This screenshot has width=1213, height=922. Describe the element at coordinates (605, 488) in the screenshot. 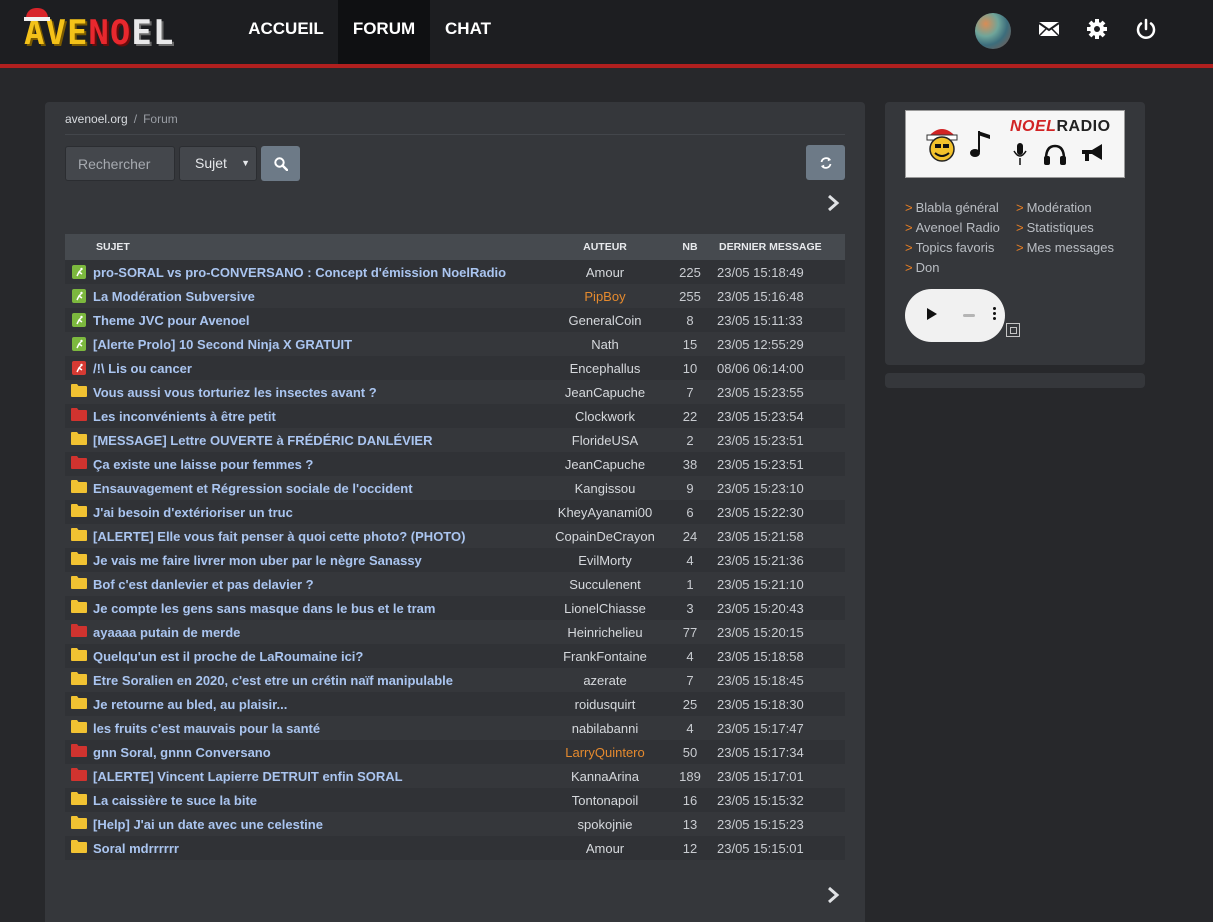

I see `topic-author-link: Kangissou` at that location.